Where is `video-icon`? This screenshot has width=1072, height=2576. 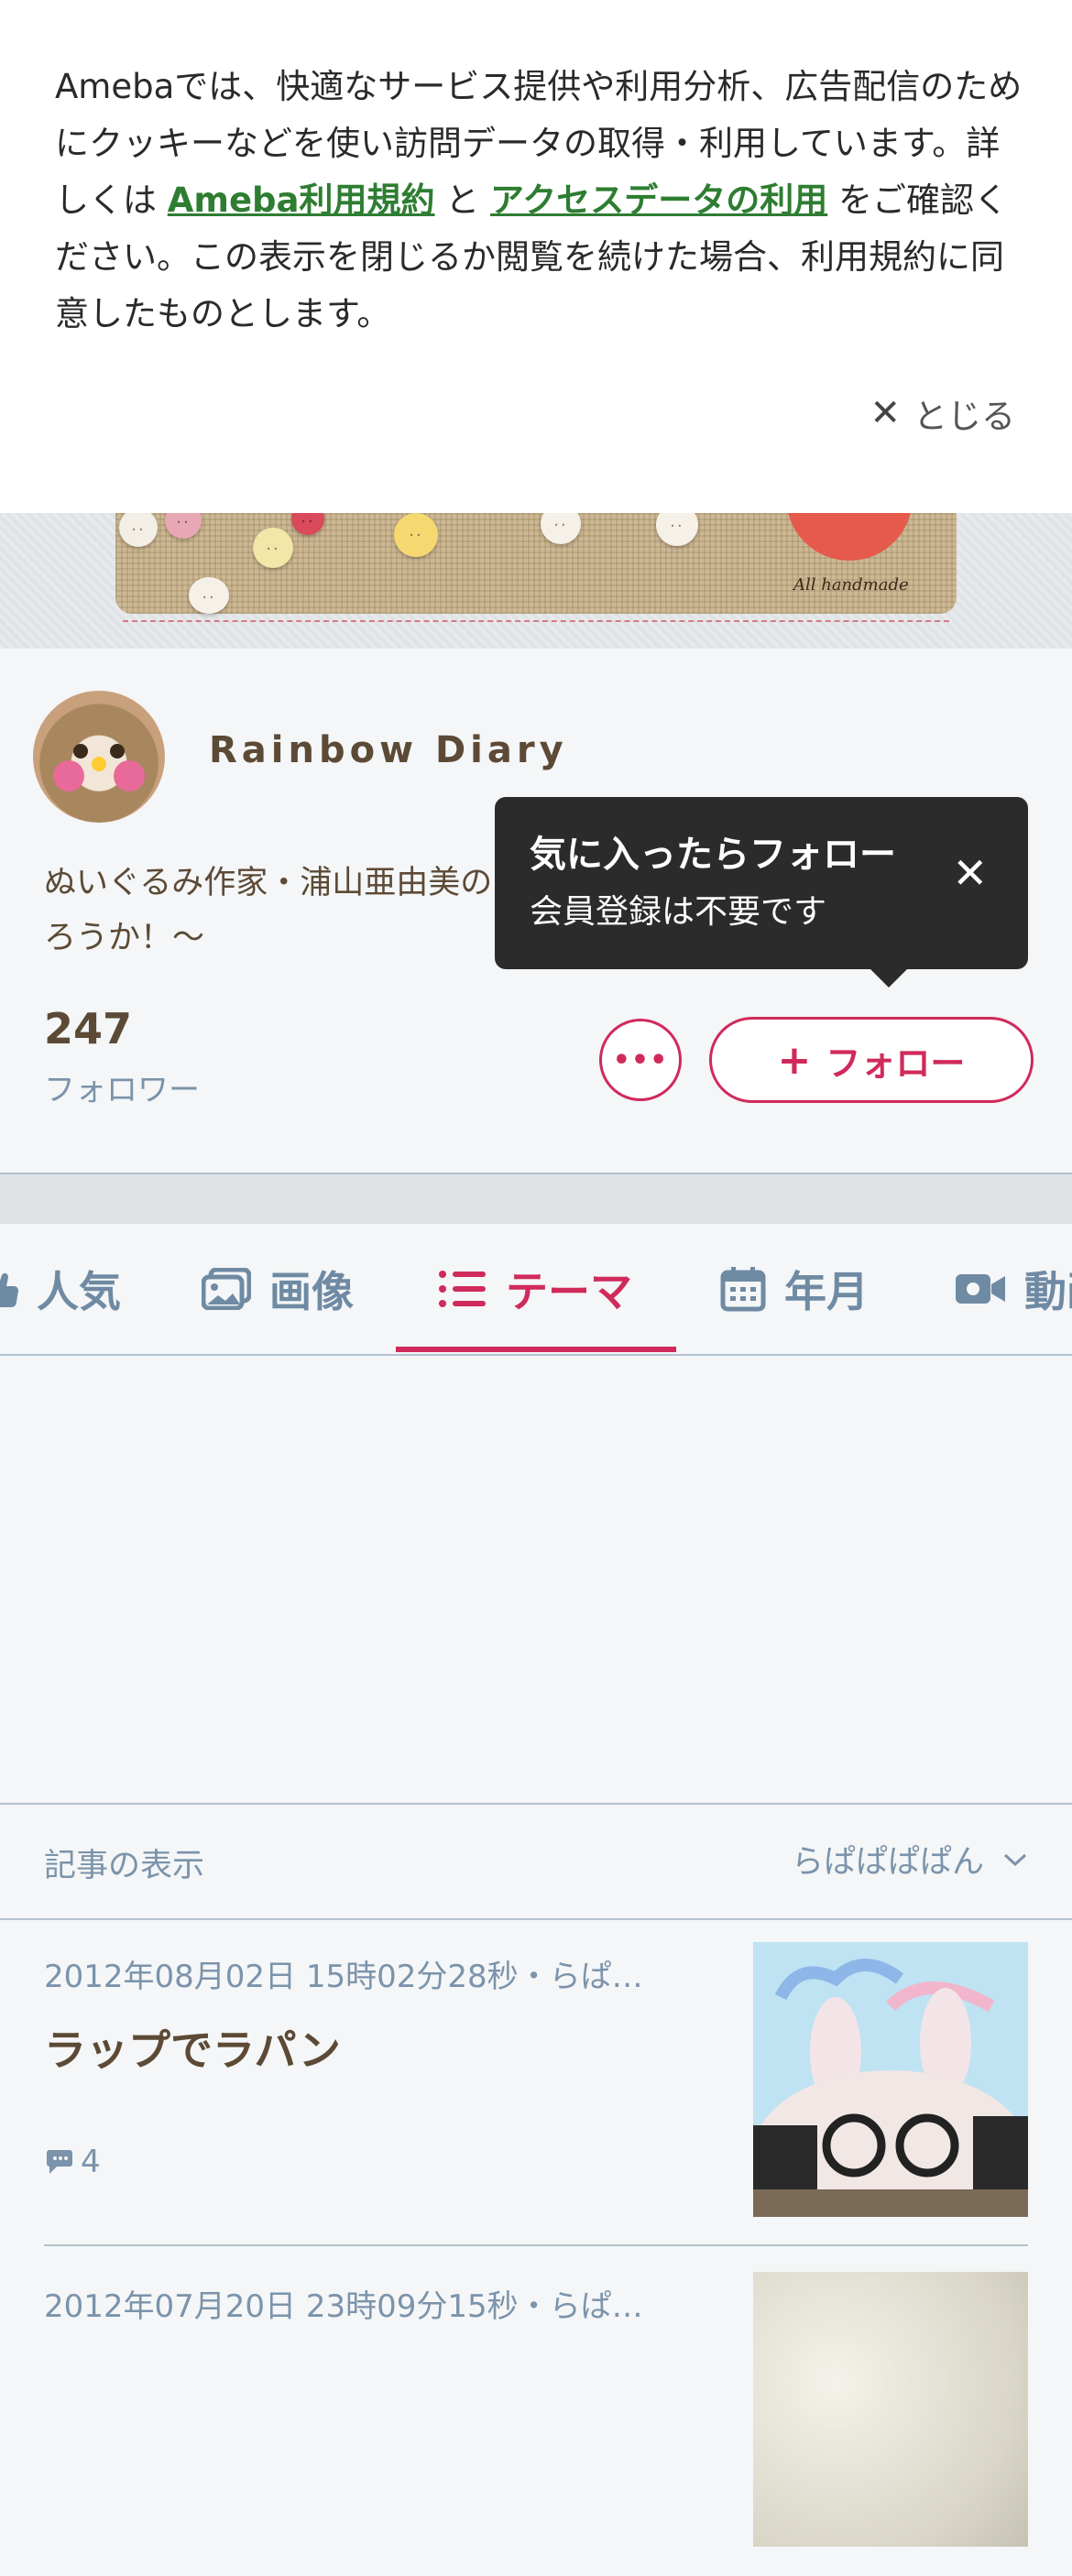 video-icon is located at coordinates (980, 1289).